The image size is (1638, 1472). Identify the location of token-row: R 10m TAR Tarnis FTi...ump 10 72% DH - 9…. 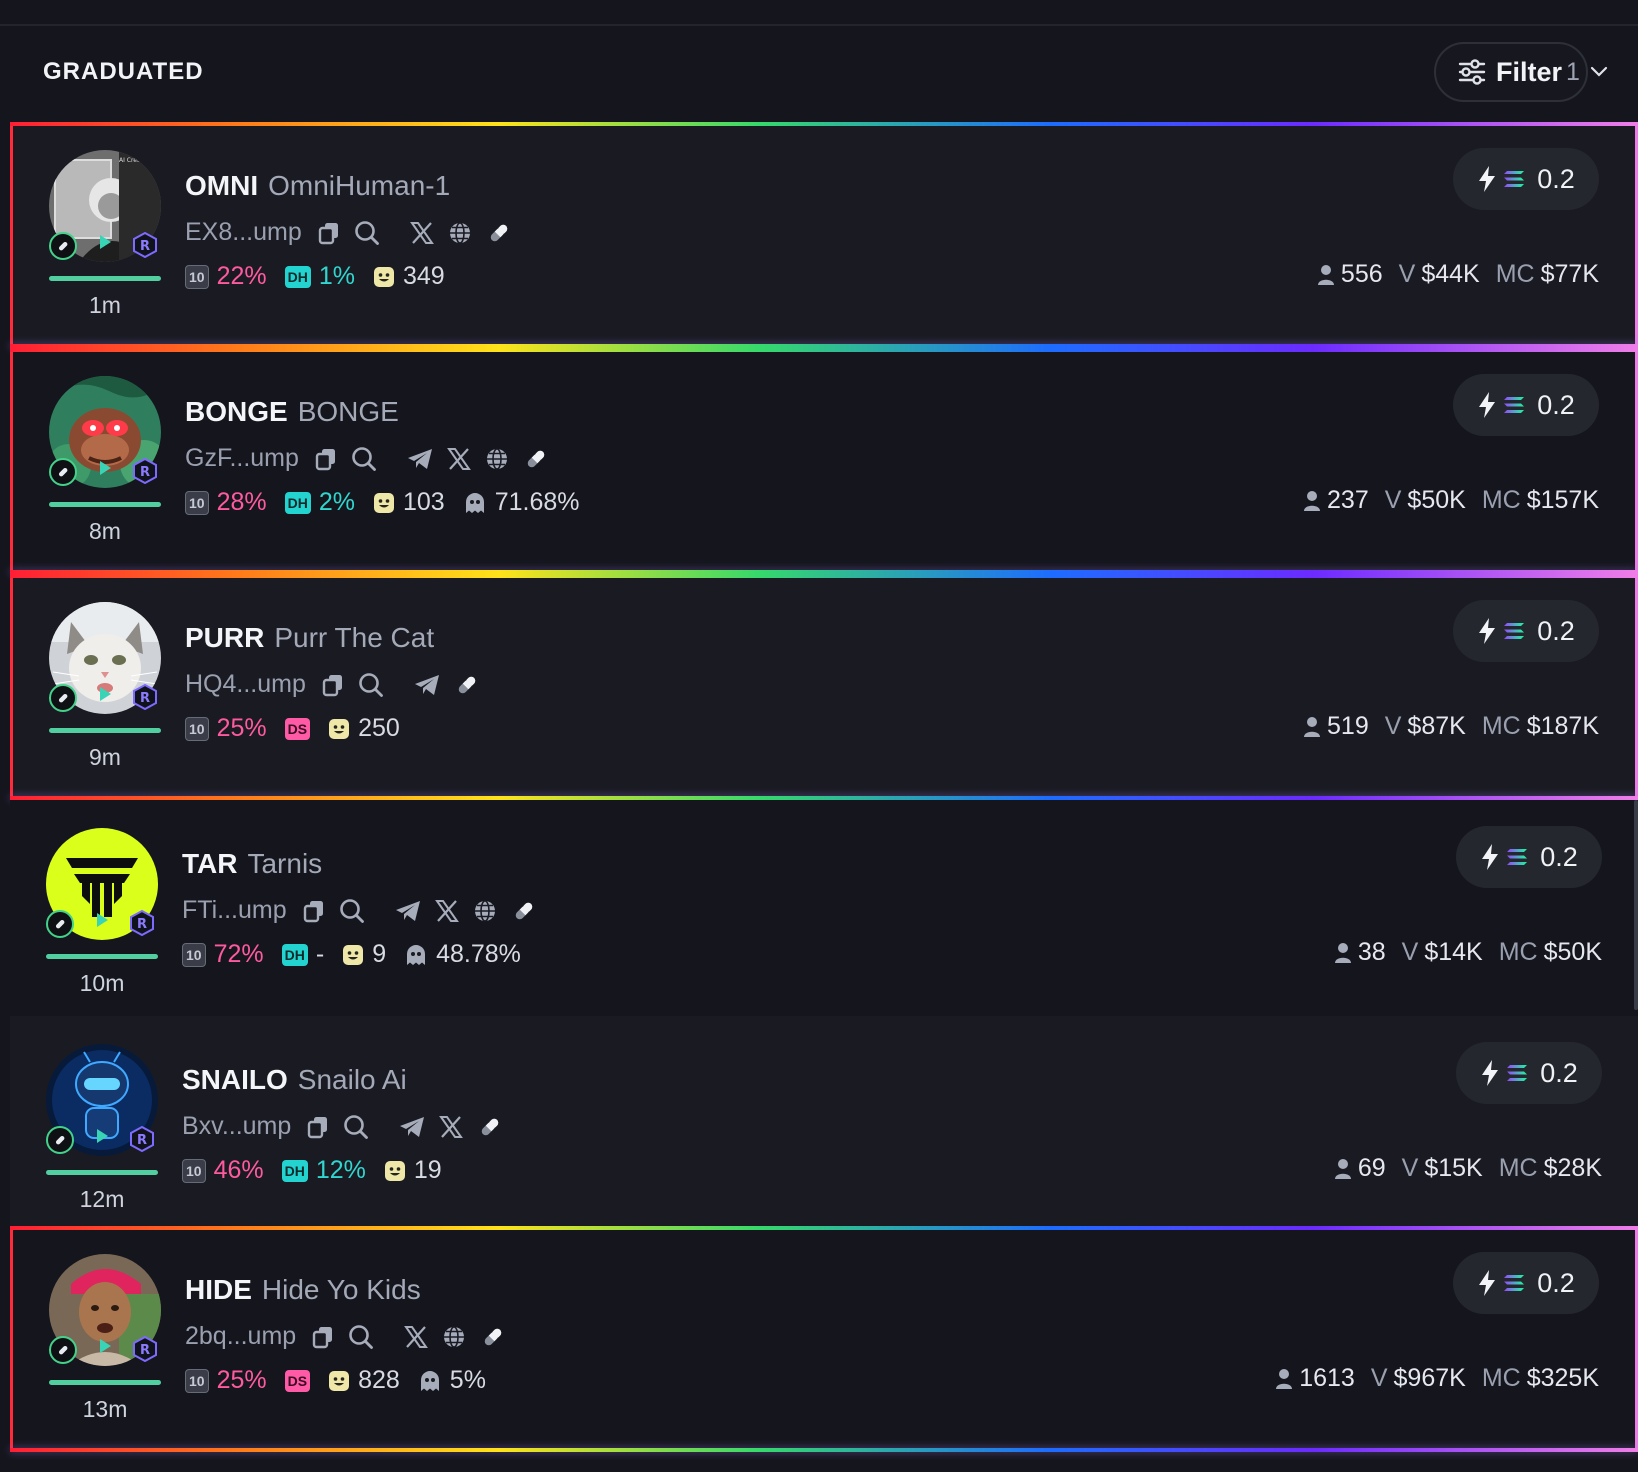
(824, 908).